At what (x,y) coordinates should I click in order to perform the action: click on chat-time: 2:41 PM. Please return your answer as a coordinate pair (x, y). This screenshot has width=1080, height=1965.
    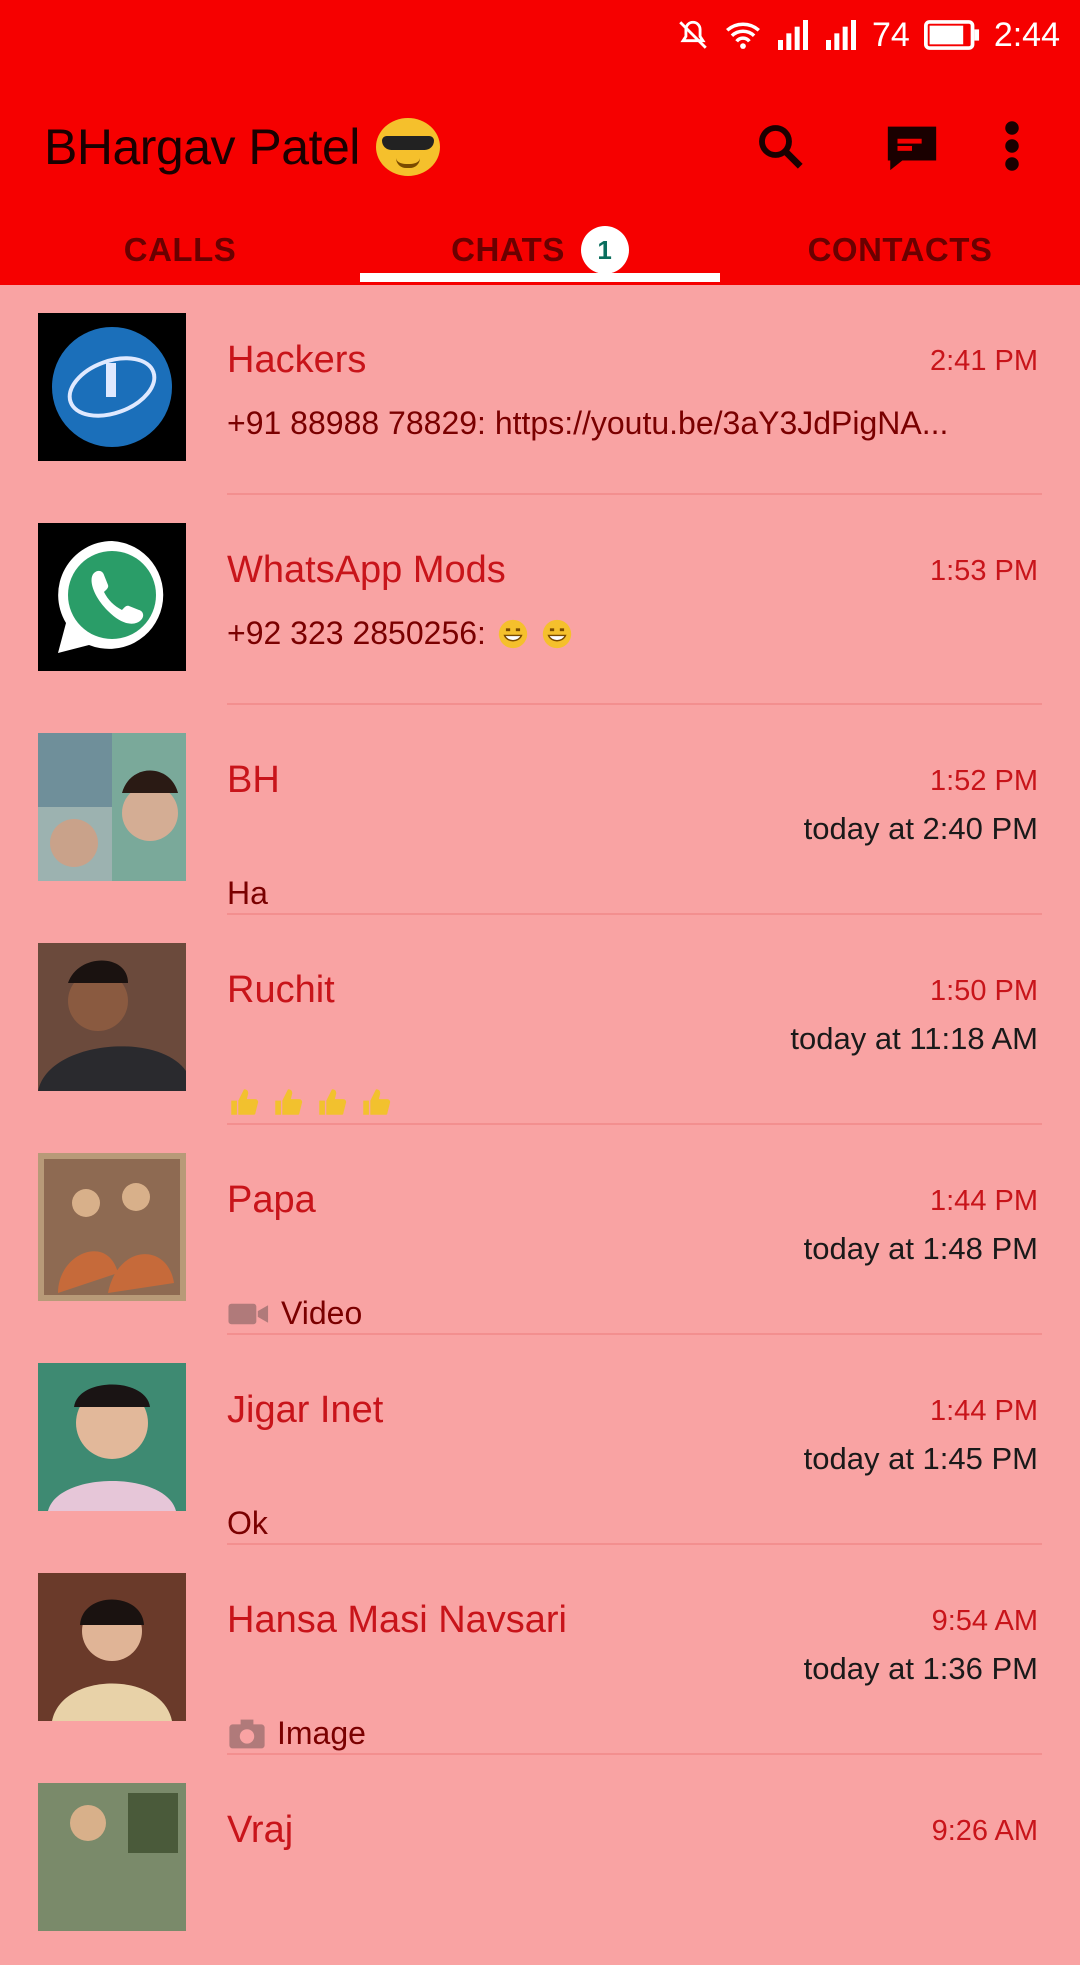
    Looking at the image, I should click on (984, 361).